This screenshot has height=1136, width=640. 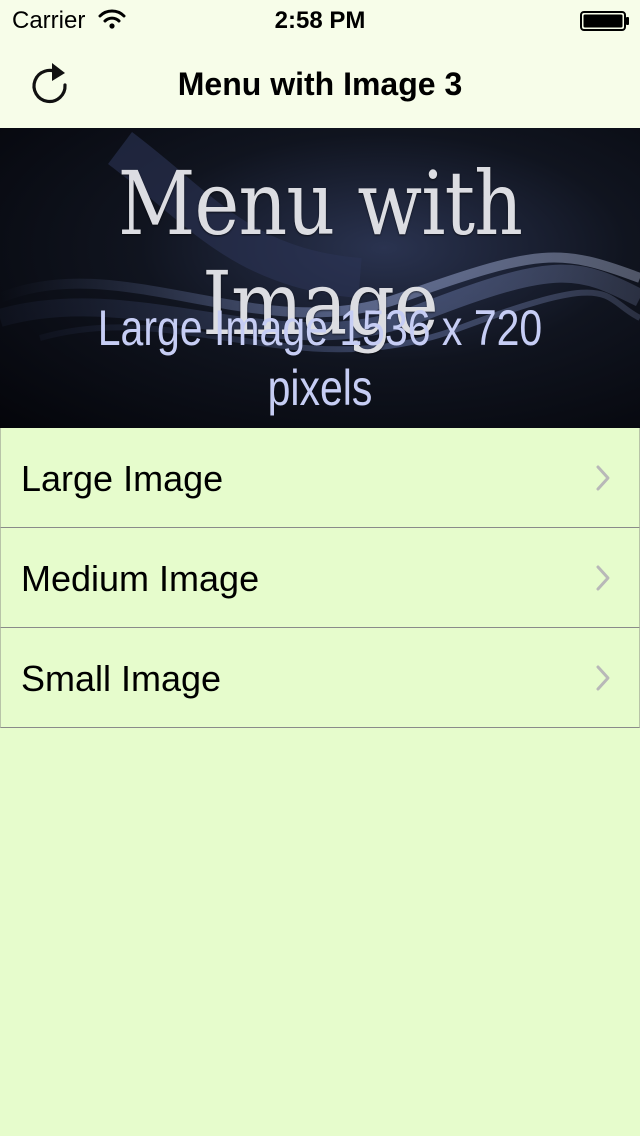 I want to click on menu-item-small-image: Small Image, so click(x=320, y=678).